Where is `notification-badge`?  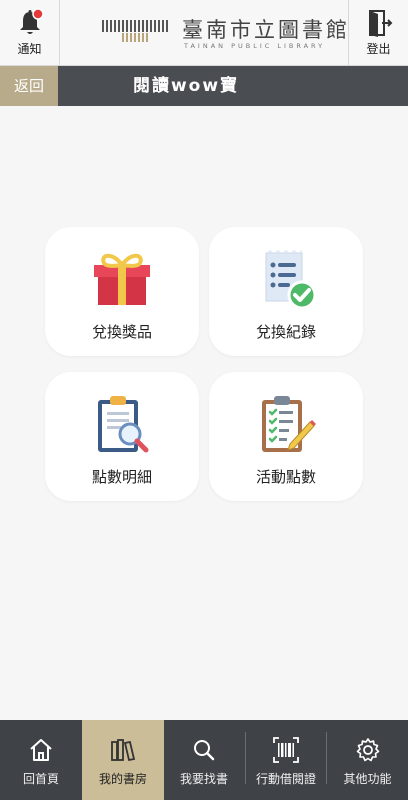 notification-badge is located at coordinates (37, 14).